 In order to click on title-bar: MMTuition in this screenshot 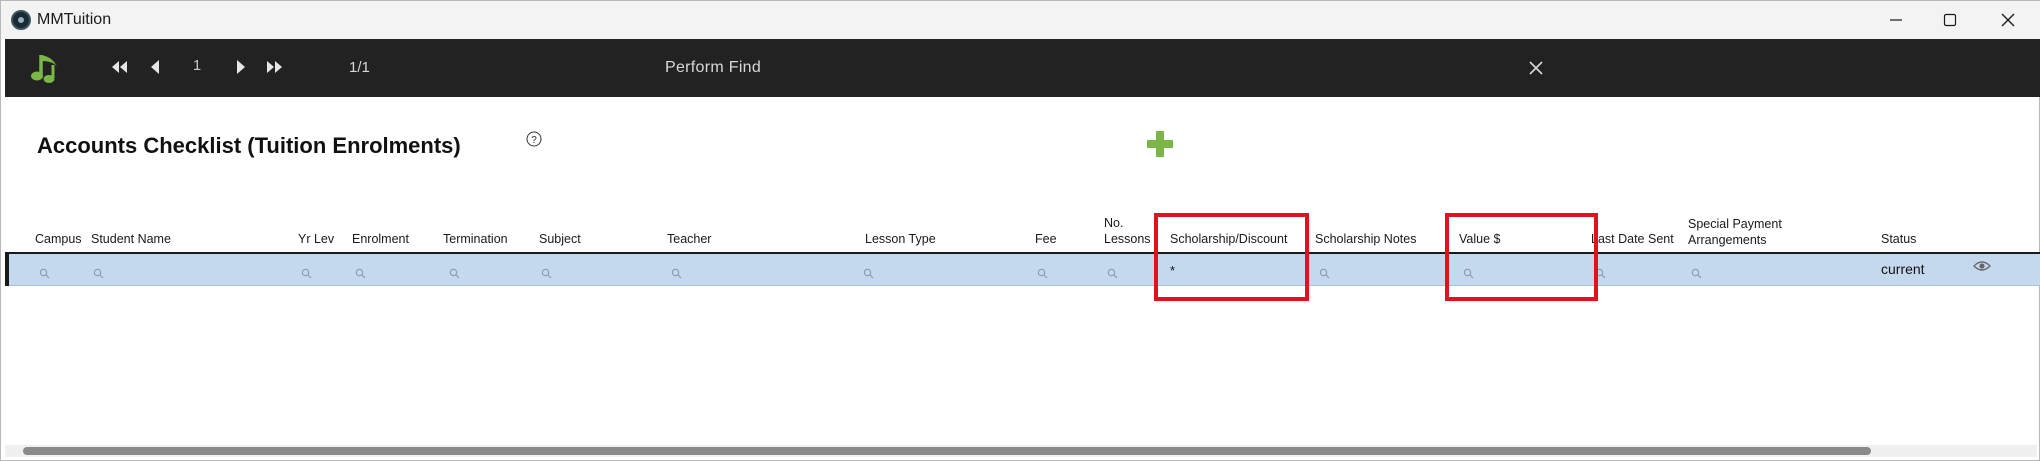, I will do `click(1020, 20)`.